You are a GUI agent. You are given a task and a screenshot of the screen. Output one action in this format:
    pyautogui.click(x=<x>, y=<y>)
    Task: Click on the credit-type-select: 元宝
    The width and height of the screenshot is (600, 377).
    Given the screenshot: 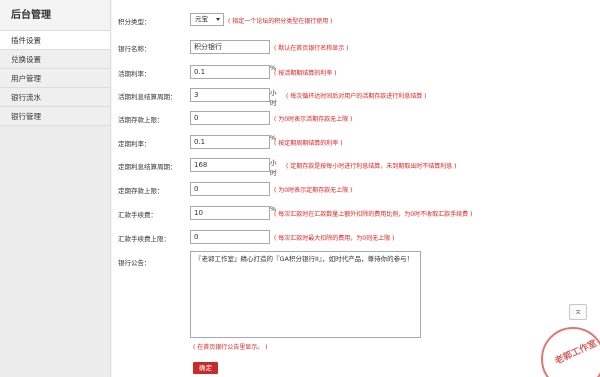 What is the action you would take?
    pyautogui.click(x=207, y=19)
    